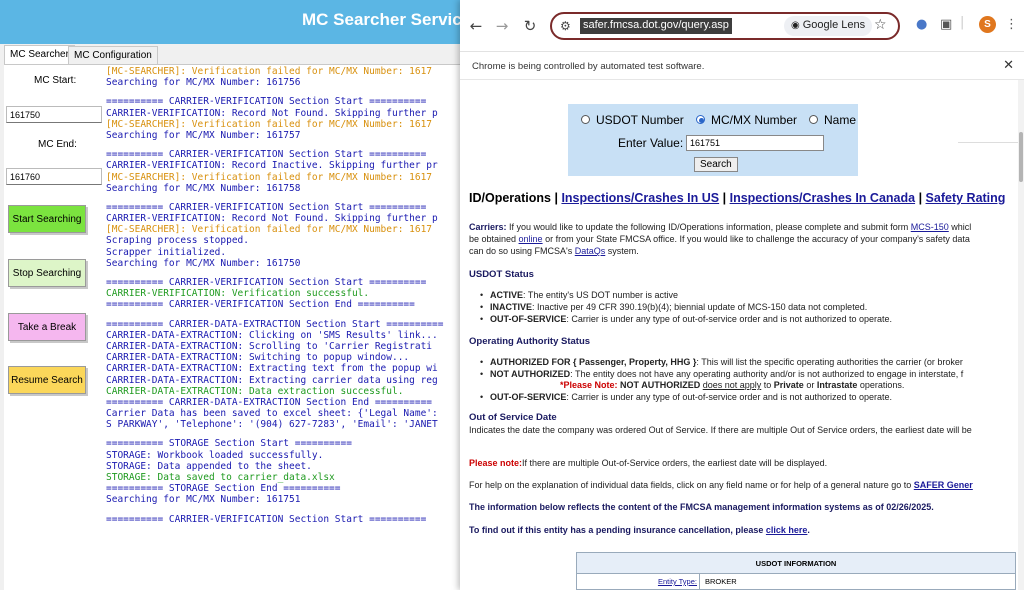 The image size is (1024, 590). What do you see at coordinates (510, 198) in the screenshot?
I see `id-operations-title: ID/Operations` at bounding box center [510, 198].